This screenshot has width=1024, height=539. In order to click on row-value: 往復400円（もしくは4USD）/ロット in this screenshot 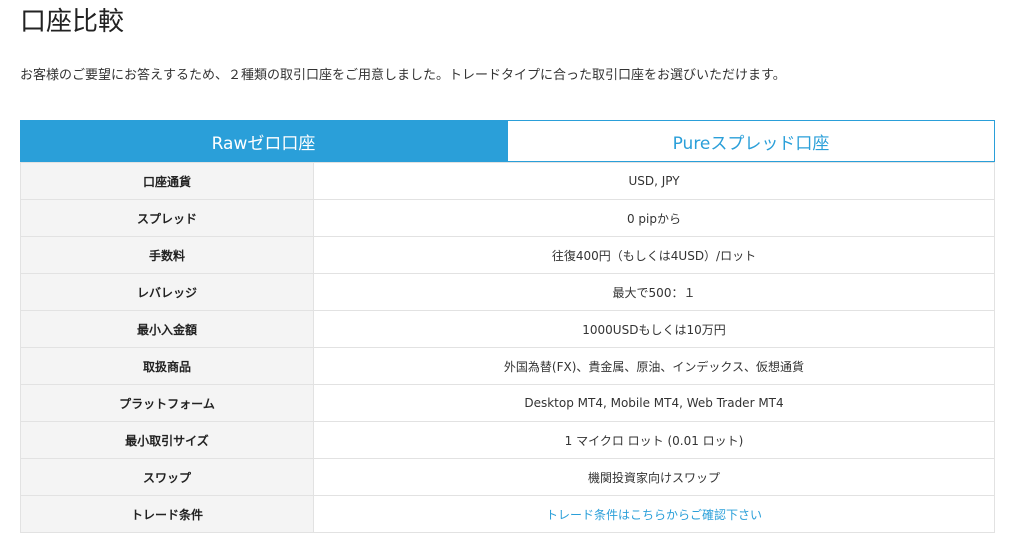, I will do `click(654, 255)`.